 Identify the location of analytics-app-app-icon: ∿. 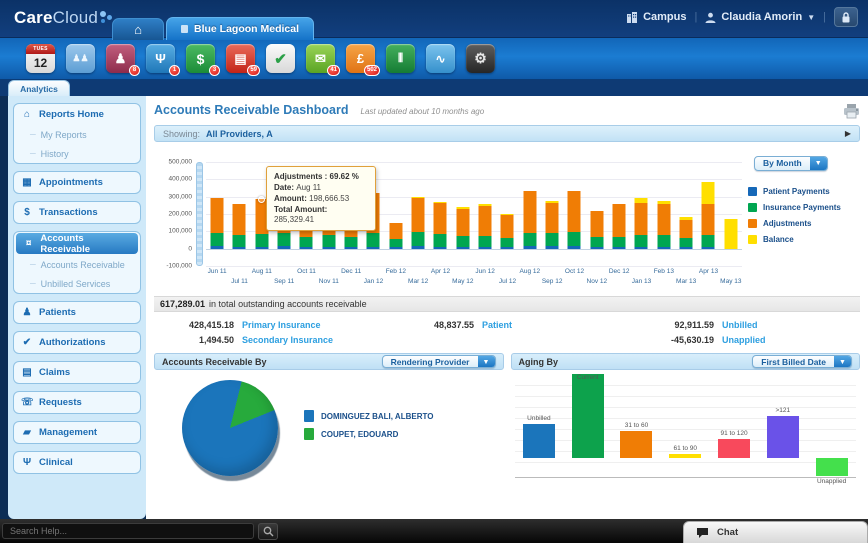
(440, 58).